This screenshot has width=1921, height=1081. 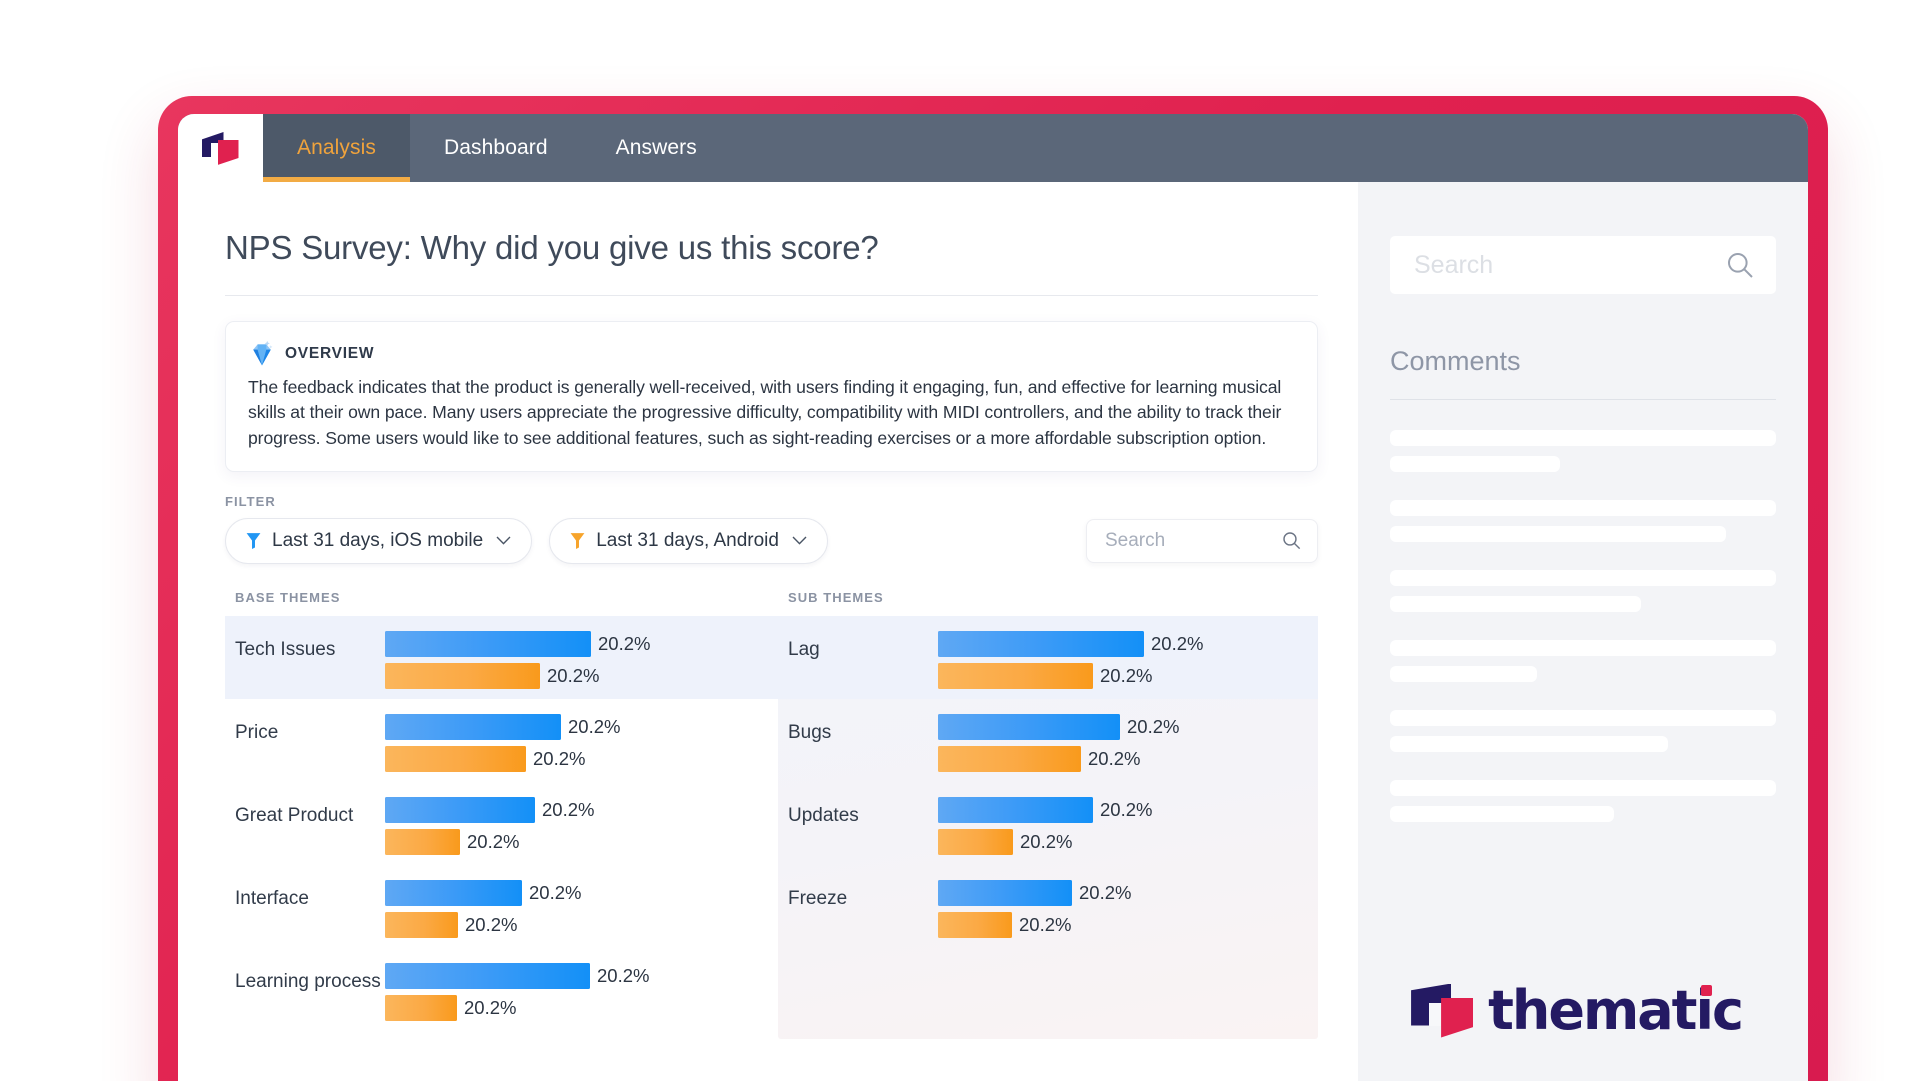 I want to click on filter-chip-ios-label: Last 31 days, iOS mobile, so click(x=378, y=540).